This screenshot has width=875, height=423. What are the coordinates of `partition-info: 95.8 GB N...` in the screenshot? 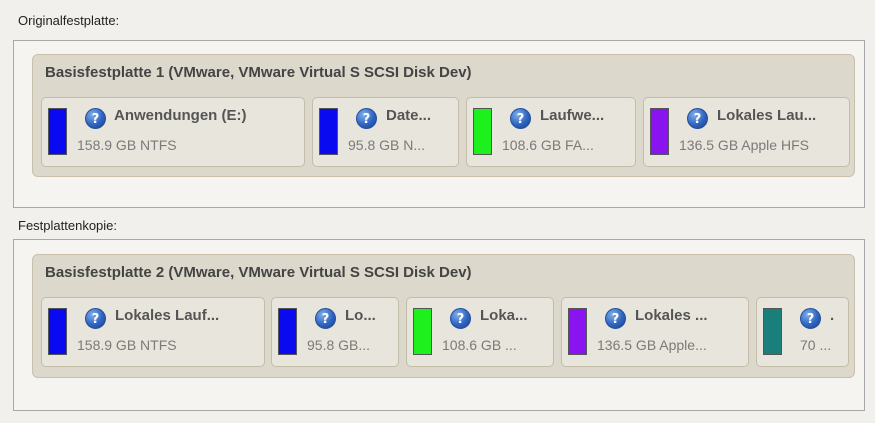 It's located at (387, 145).